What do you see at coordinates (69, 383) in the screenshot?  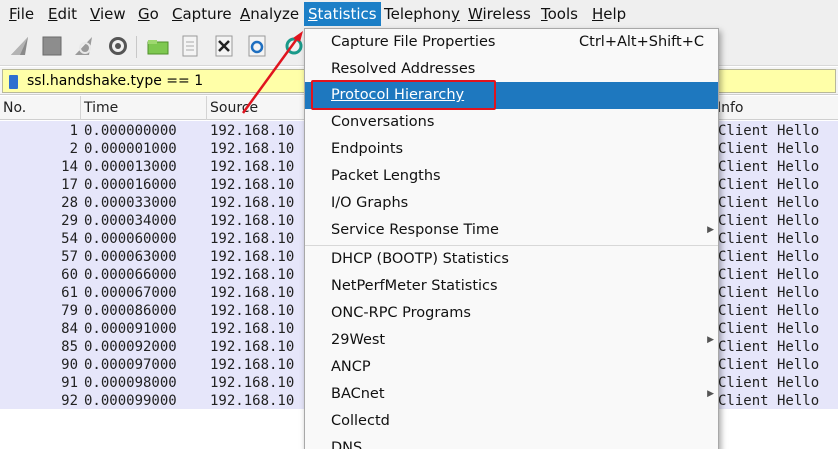 I see `packet-number: 91` at bounding box center [69, 383].